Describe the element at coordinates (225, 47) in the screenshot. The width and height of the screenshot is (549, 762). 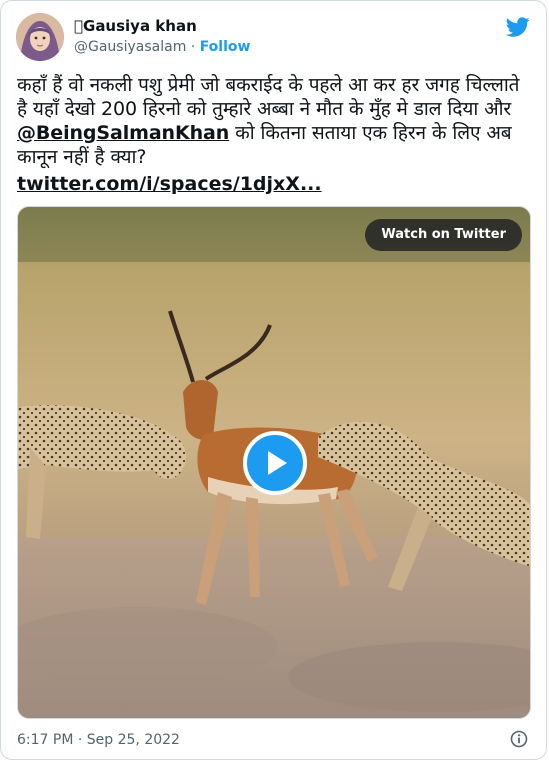
I see `follow-button: Follow` at that location.